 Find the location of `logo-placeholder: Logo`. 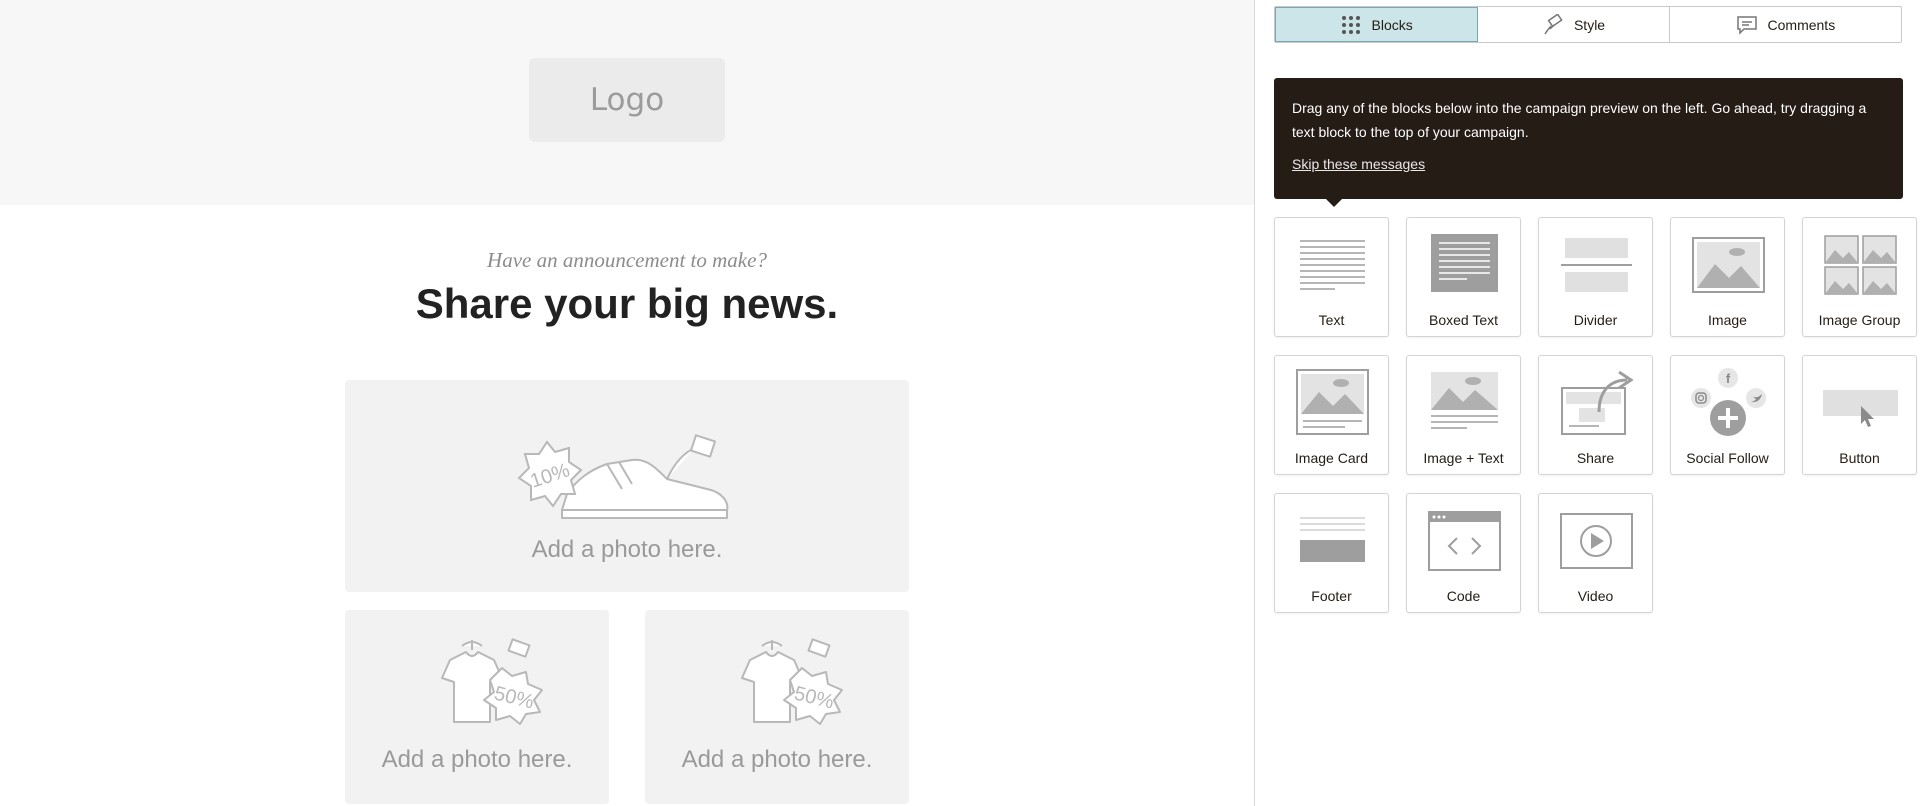

logo-placeholder: Logo is located at coordinates (627, 100).